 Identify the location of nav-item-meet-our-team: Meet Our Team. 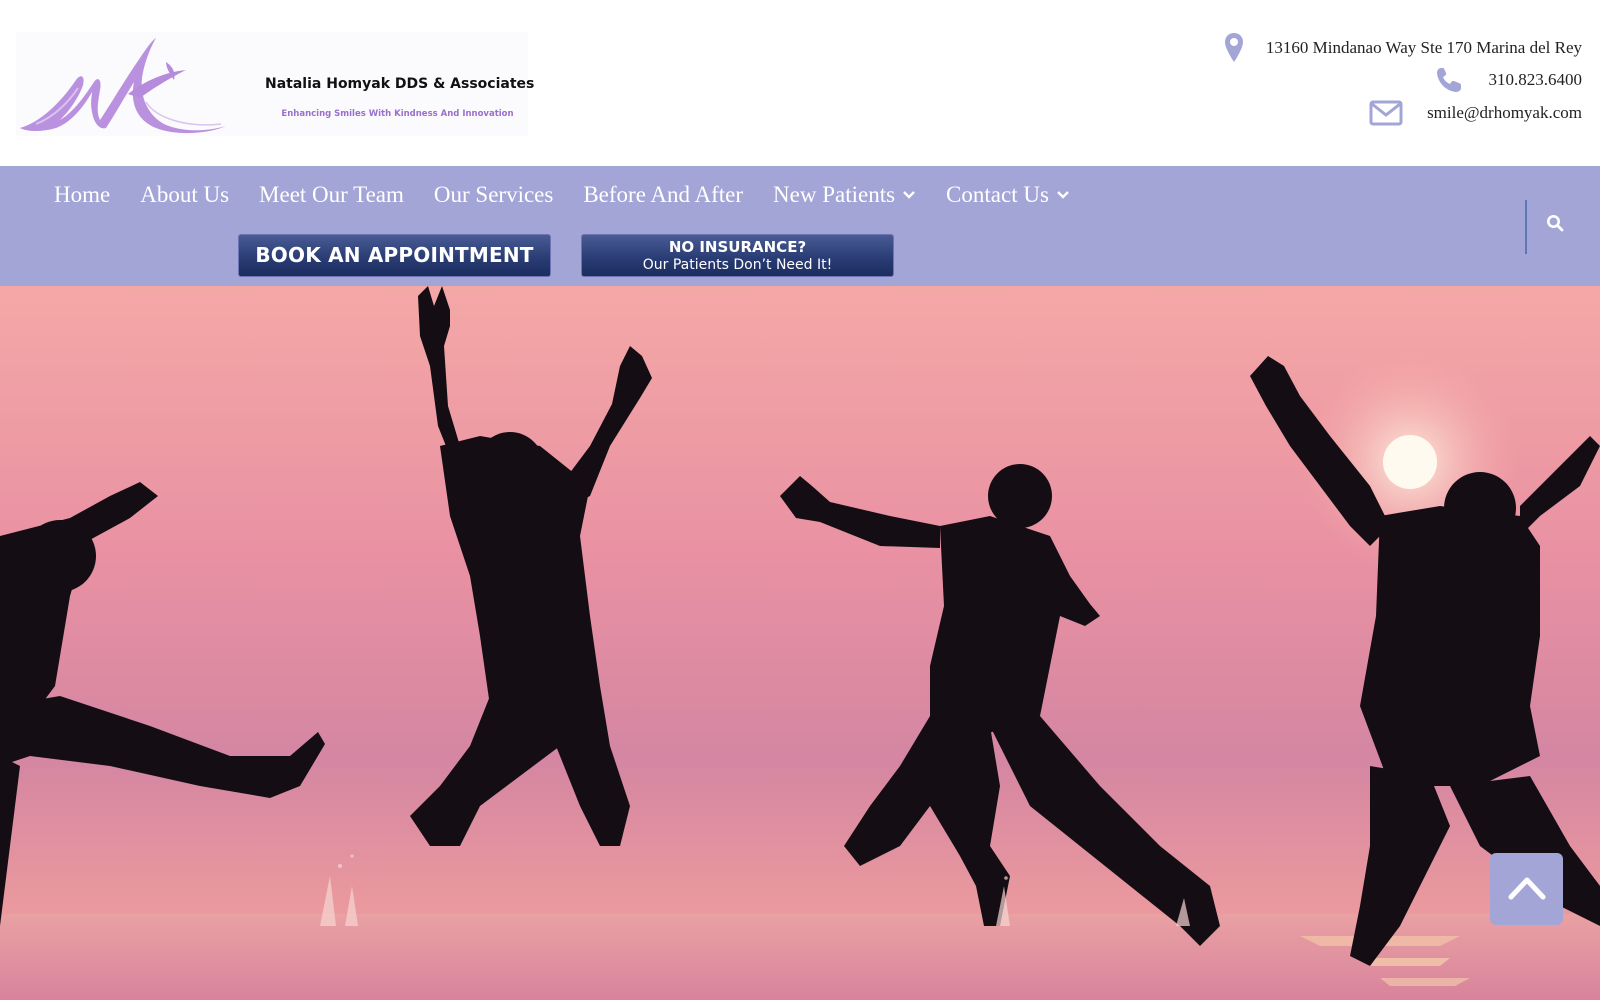
(331, 195).